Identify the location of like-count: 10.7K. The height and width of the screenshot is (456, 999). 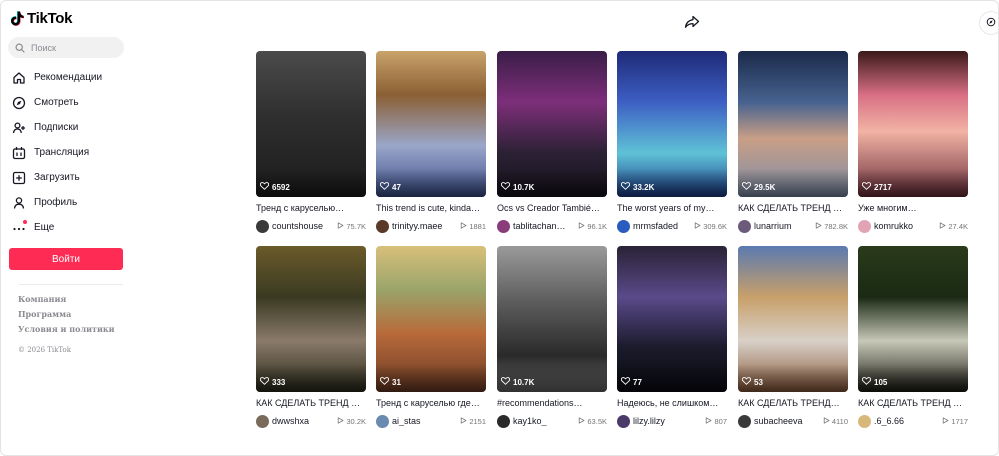
(517, 382).